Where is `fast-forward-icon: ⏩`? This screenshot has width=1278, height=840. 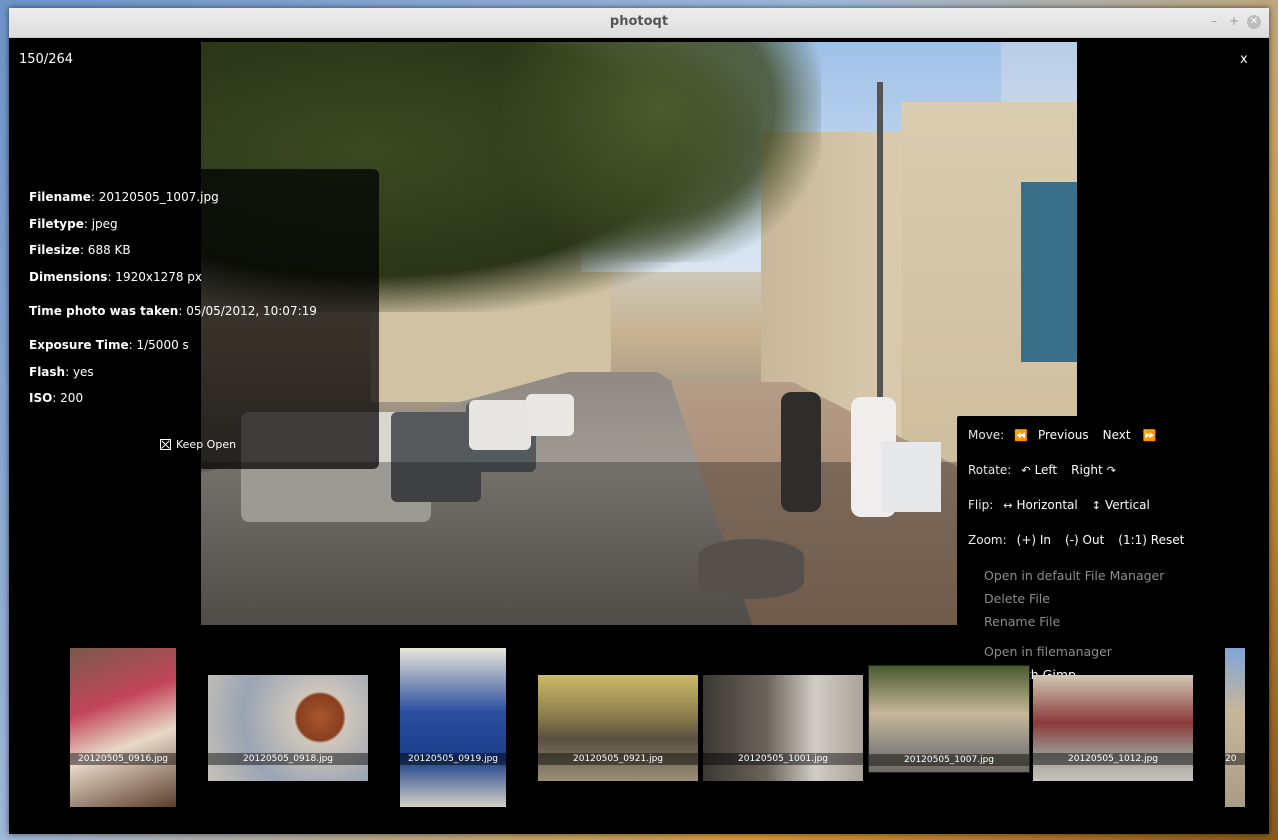 fast-forward-icon: ⏩ is located at coordinates (1149, 435).